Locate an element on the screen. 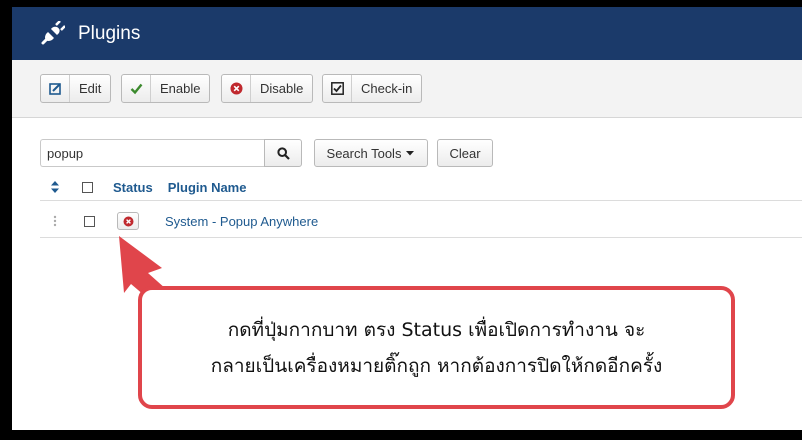  table-row: System - Popup Anywhere is located at coordinates (421, 221).